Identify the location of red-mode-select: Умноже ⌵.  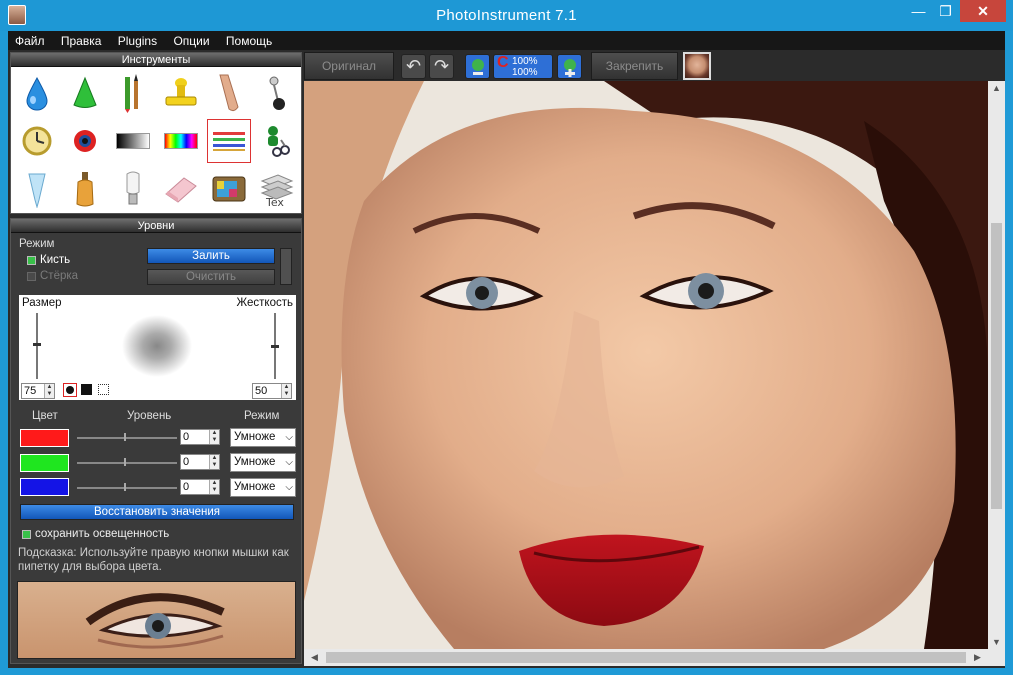
(263, 437).